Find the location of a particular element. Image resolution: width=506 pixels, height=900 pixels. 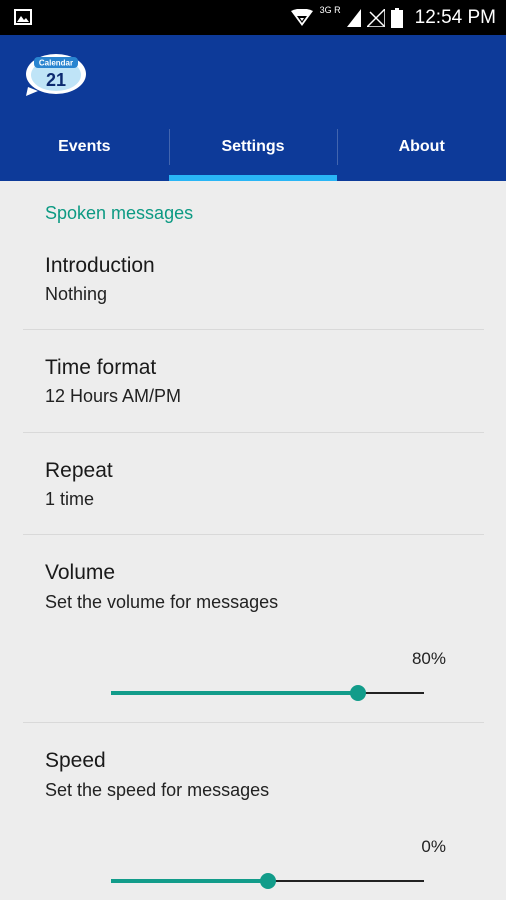

speed-slider is located at coordinates (267, 881).